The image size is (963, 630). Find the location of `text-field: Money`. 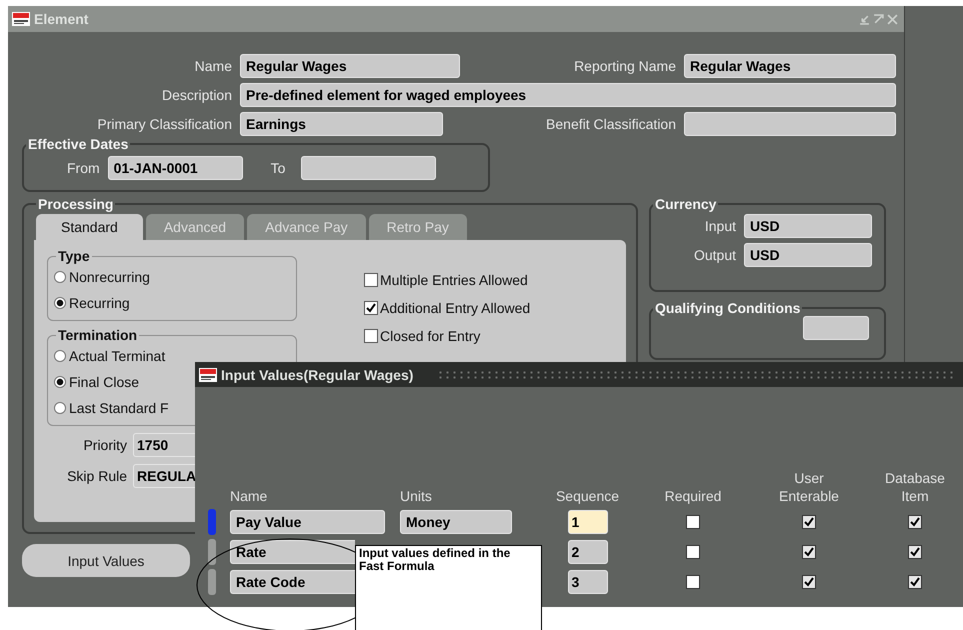

text-field: Money is located at coordinates (456, 522).